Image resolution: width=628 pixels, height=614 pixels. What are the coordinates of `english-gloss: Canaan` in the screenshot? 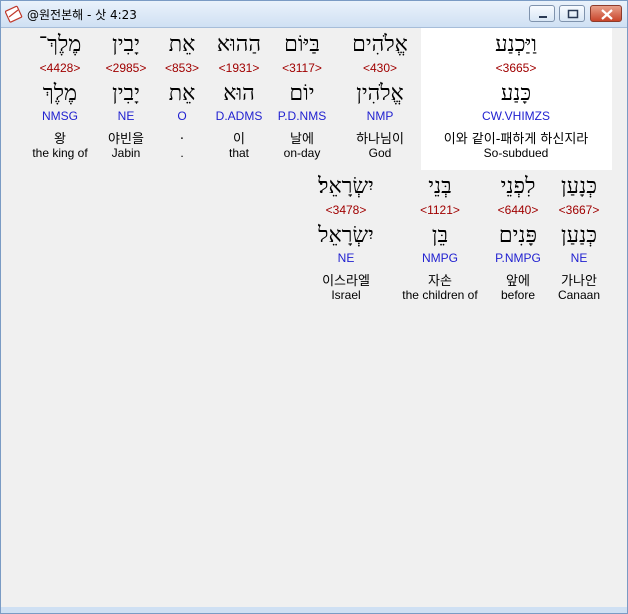 It's located at (579, 295).